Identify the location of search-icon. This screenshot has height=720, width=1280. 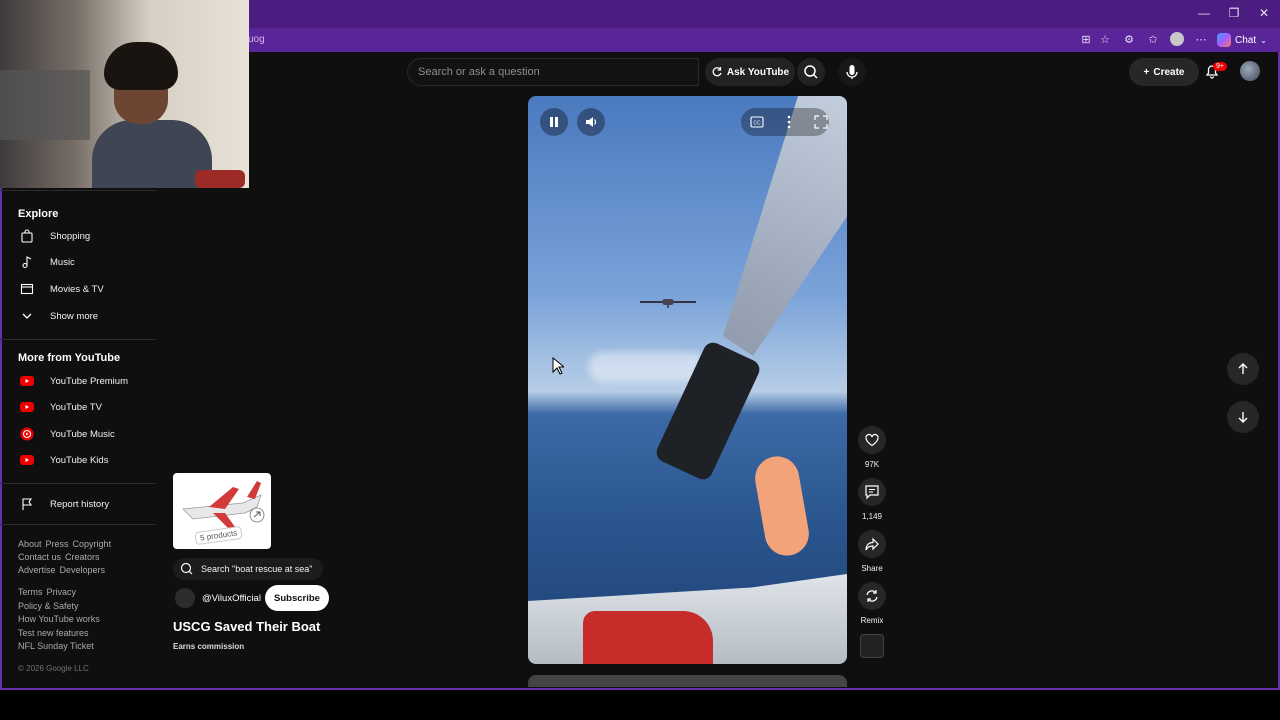
(186, 568).